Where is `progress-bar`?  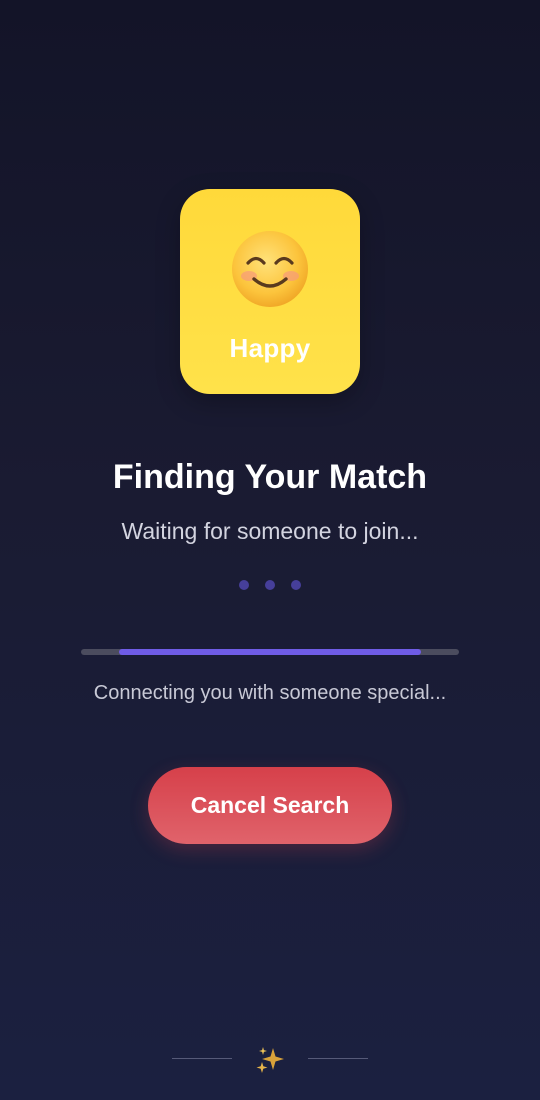
progress-bar is located at coordinates (270, 652).